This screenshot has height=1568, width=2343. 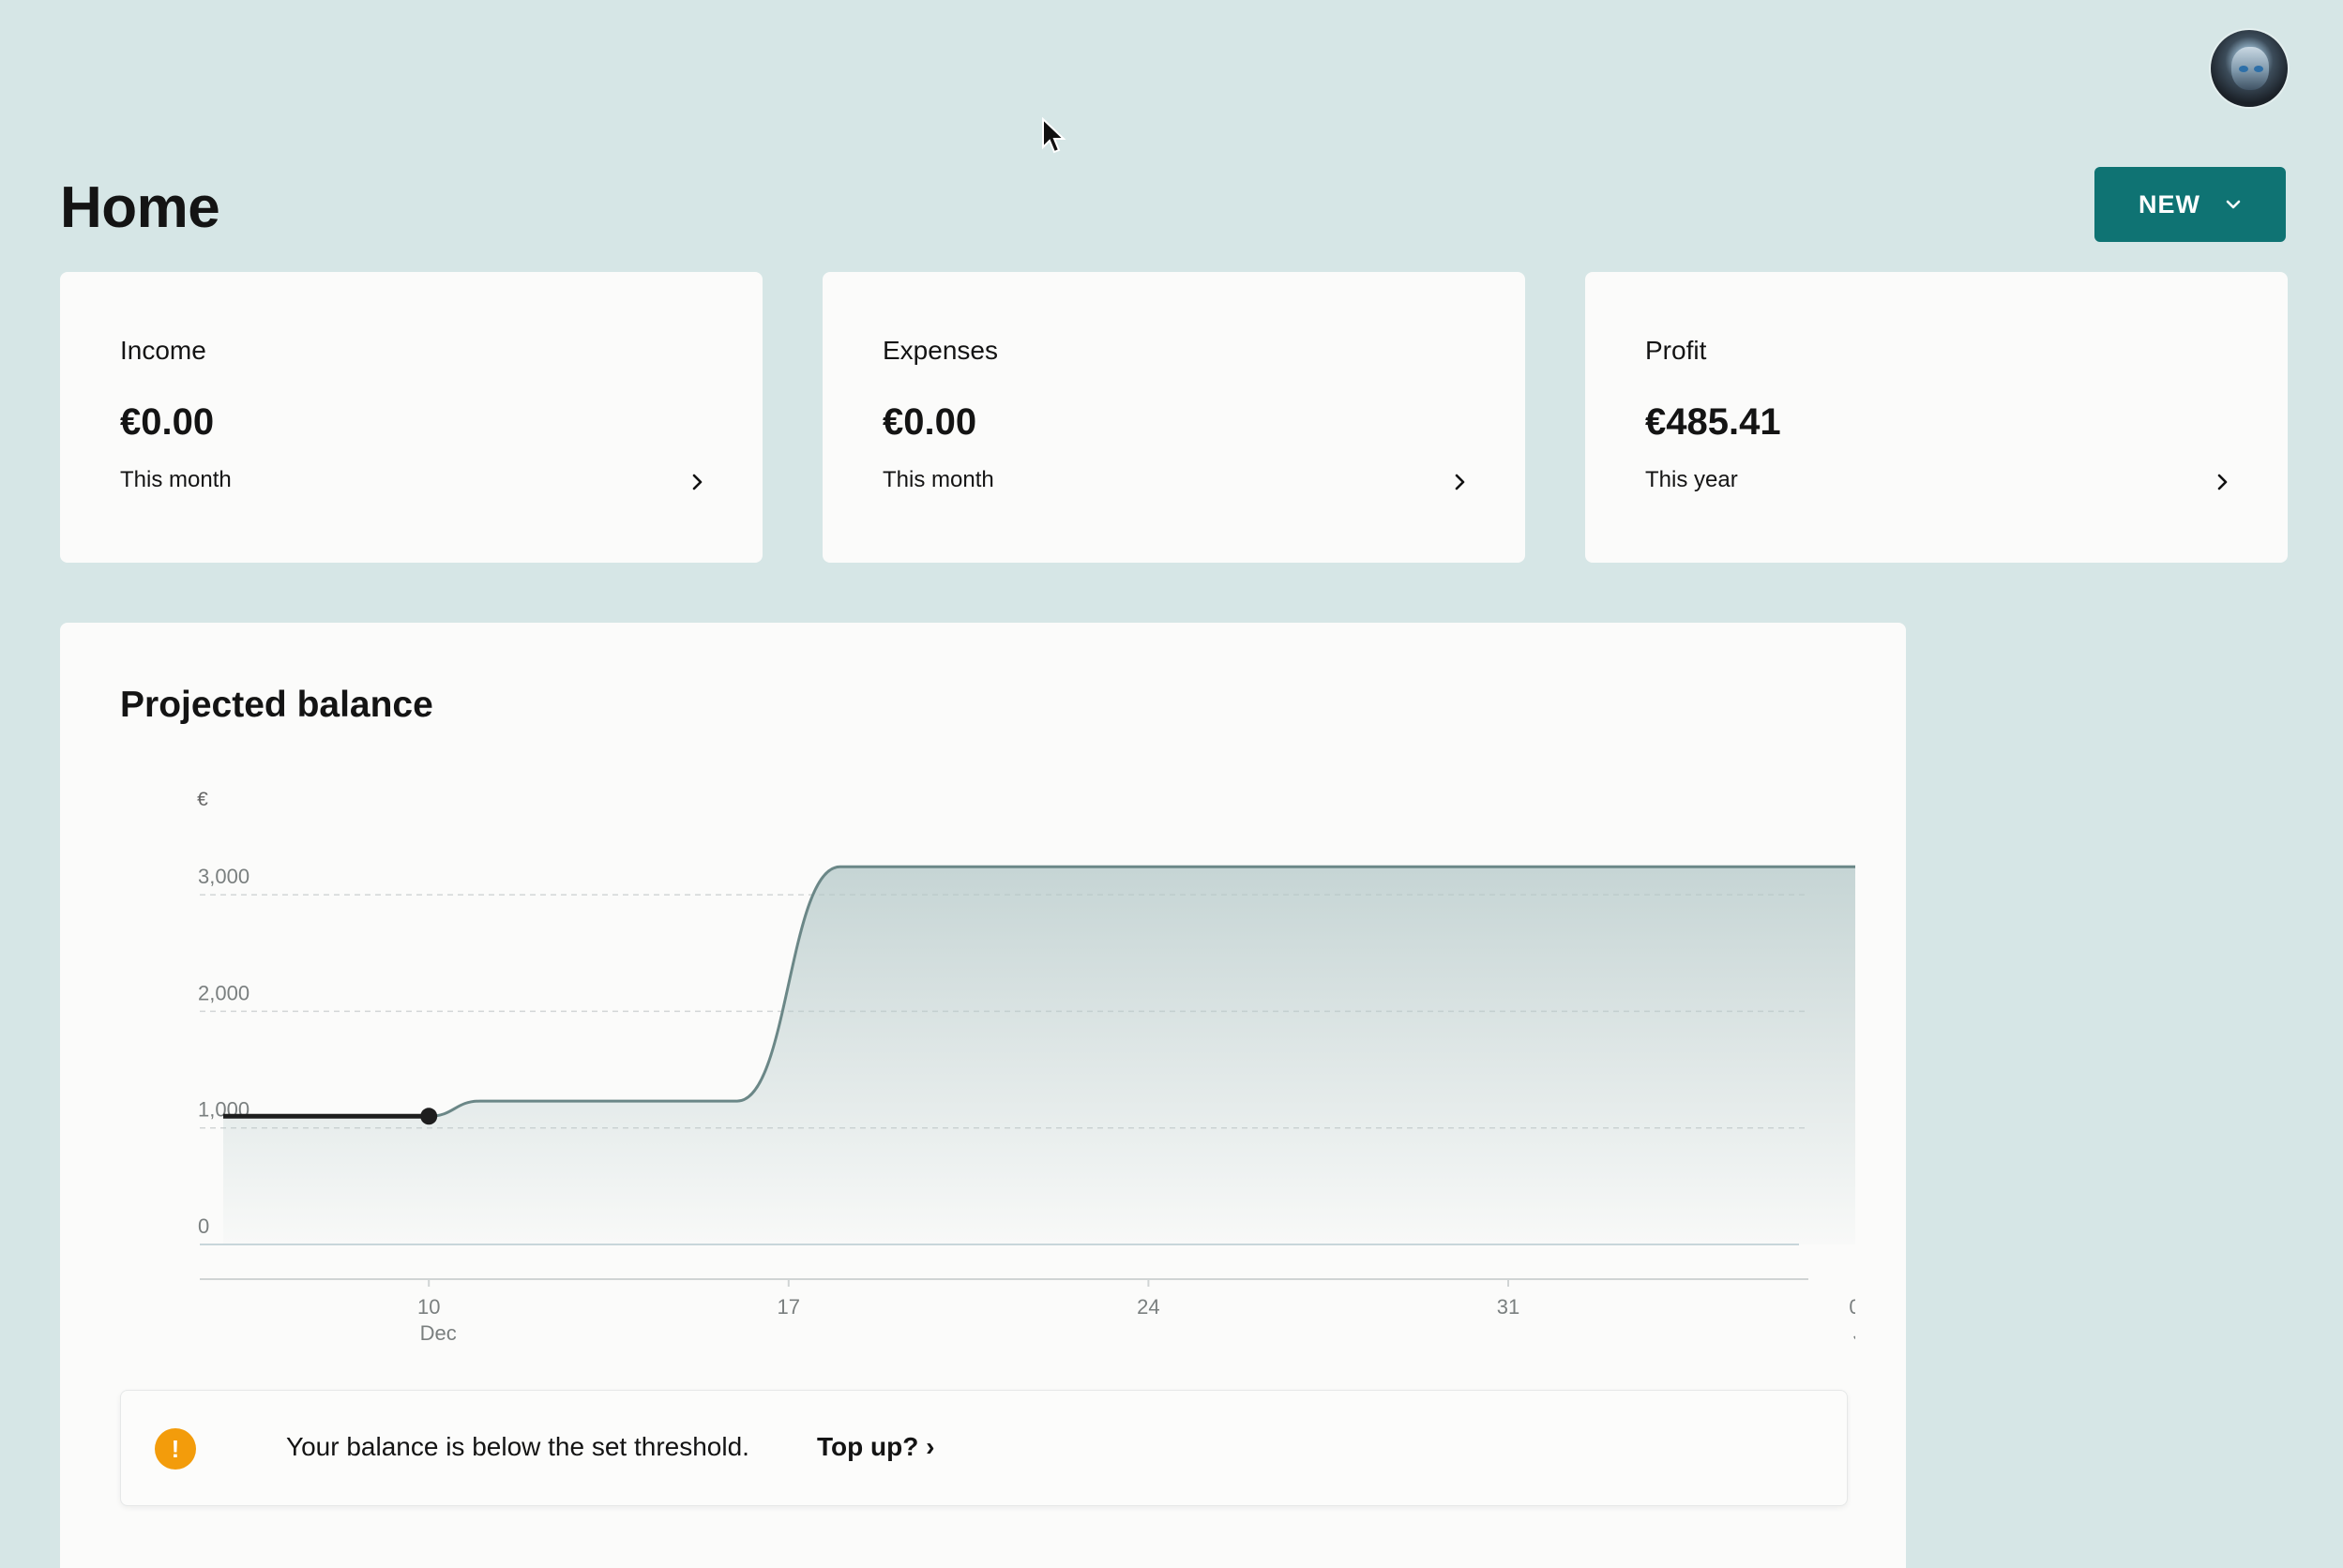 I want to click on user-avatar, so click(x=2249, y=68).